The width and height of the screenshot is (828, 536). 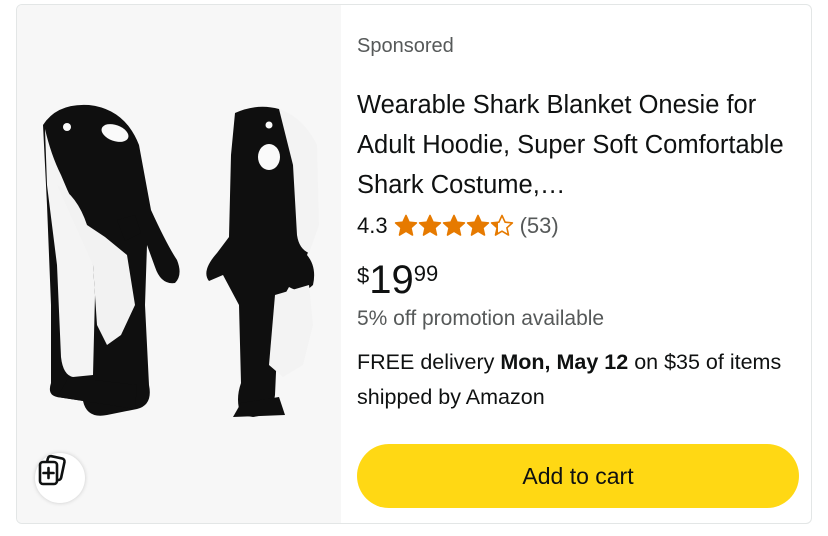 I want to click on price-fraction: 99, so click(x=426, y=273).